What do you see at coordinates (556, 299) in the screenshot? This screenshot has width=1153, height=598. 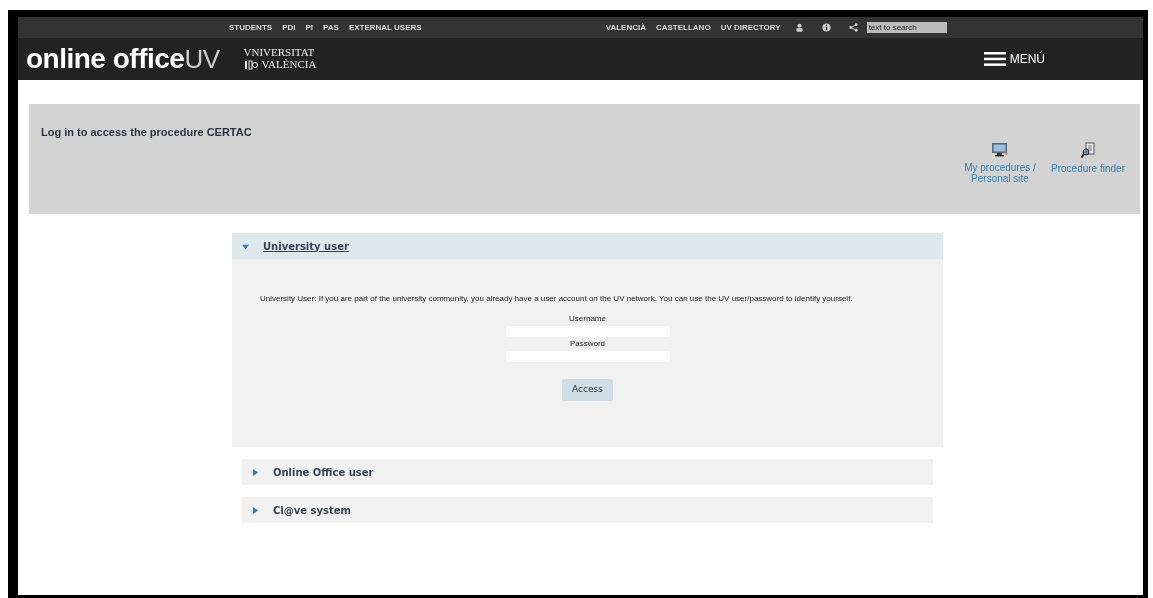 I see `description-text: University User: If you are part of the university community, you already have a user account on the UV network. You can use the UV user/password to identify yourself.` at bounding box center [556, 299].